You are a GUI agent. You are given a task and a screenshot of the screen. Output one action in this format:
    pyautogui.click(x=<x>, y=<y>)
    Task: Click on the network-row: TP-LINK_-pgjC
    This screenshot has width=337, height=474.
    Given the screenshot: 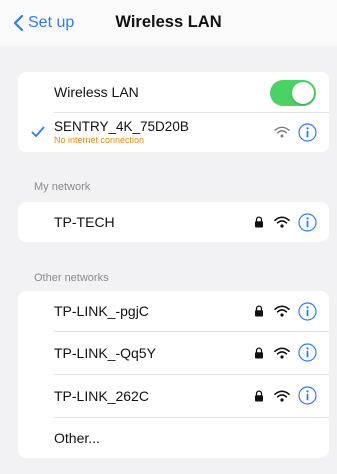 What is the action you would take?
    pyautogui.click(x=173, y=311)
    